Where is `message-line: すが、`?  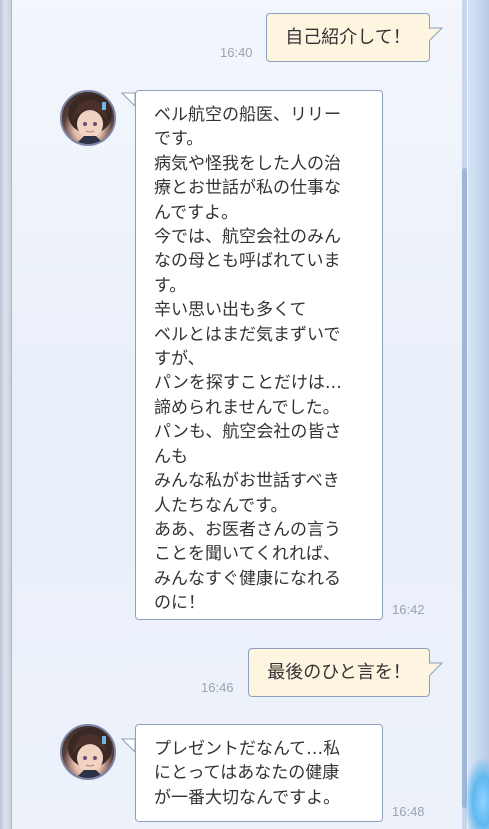 message-line: すが、 is located at coordinates (179, 359).